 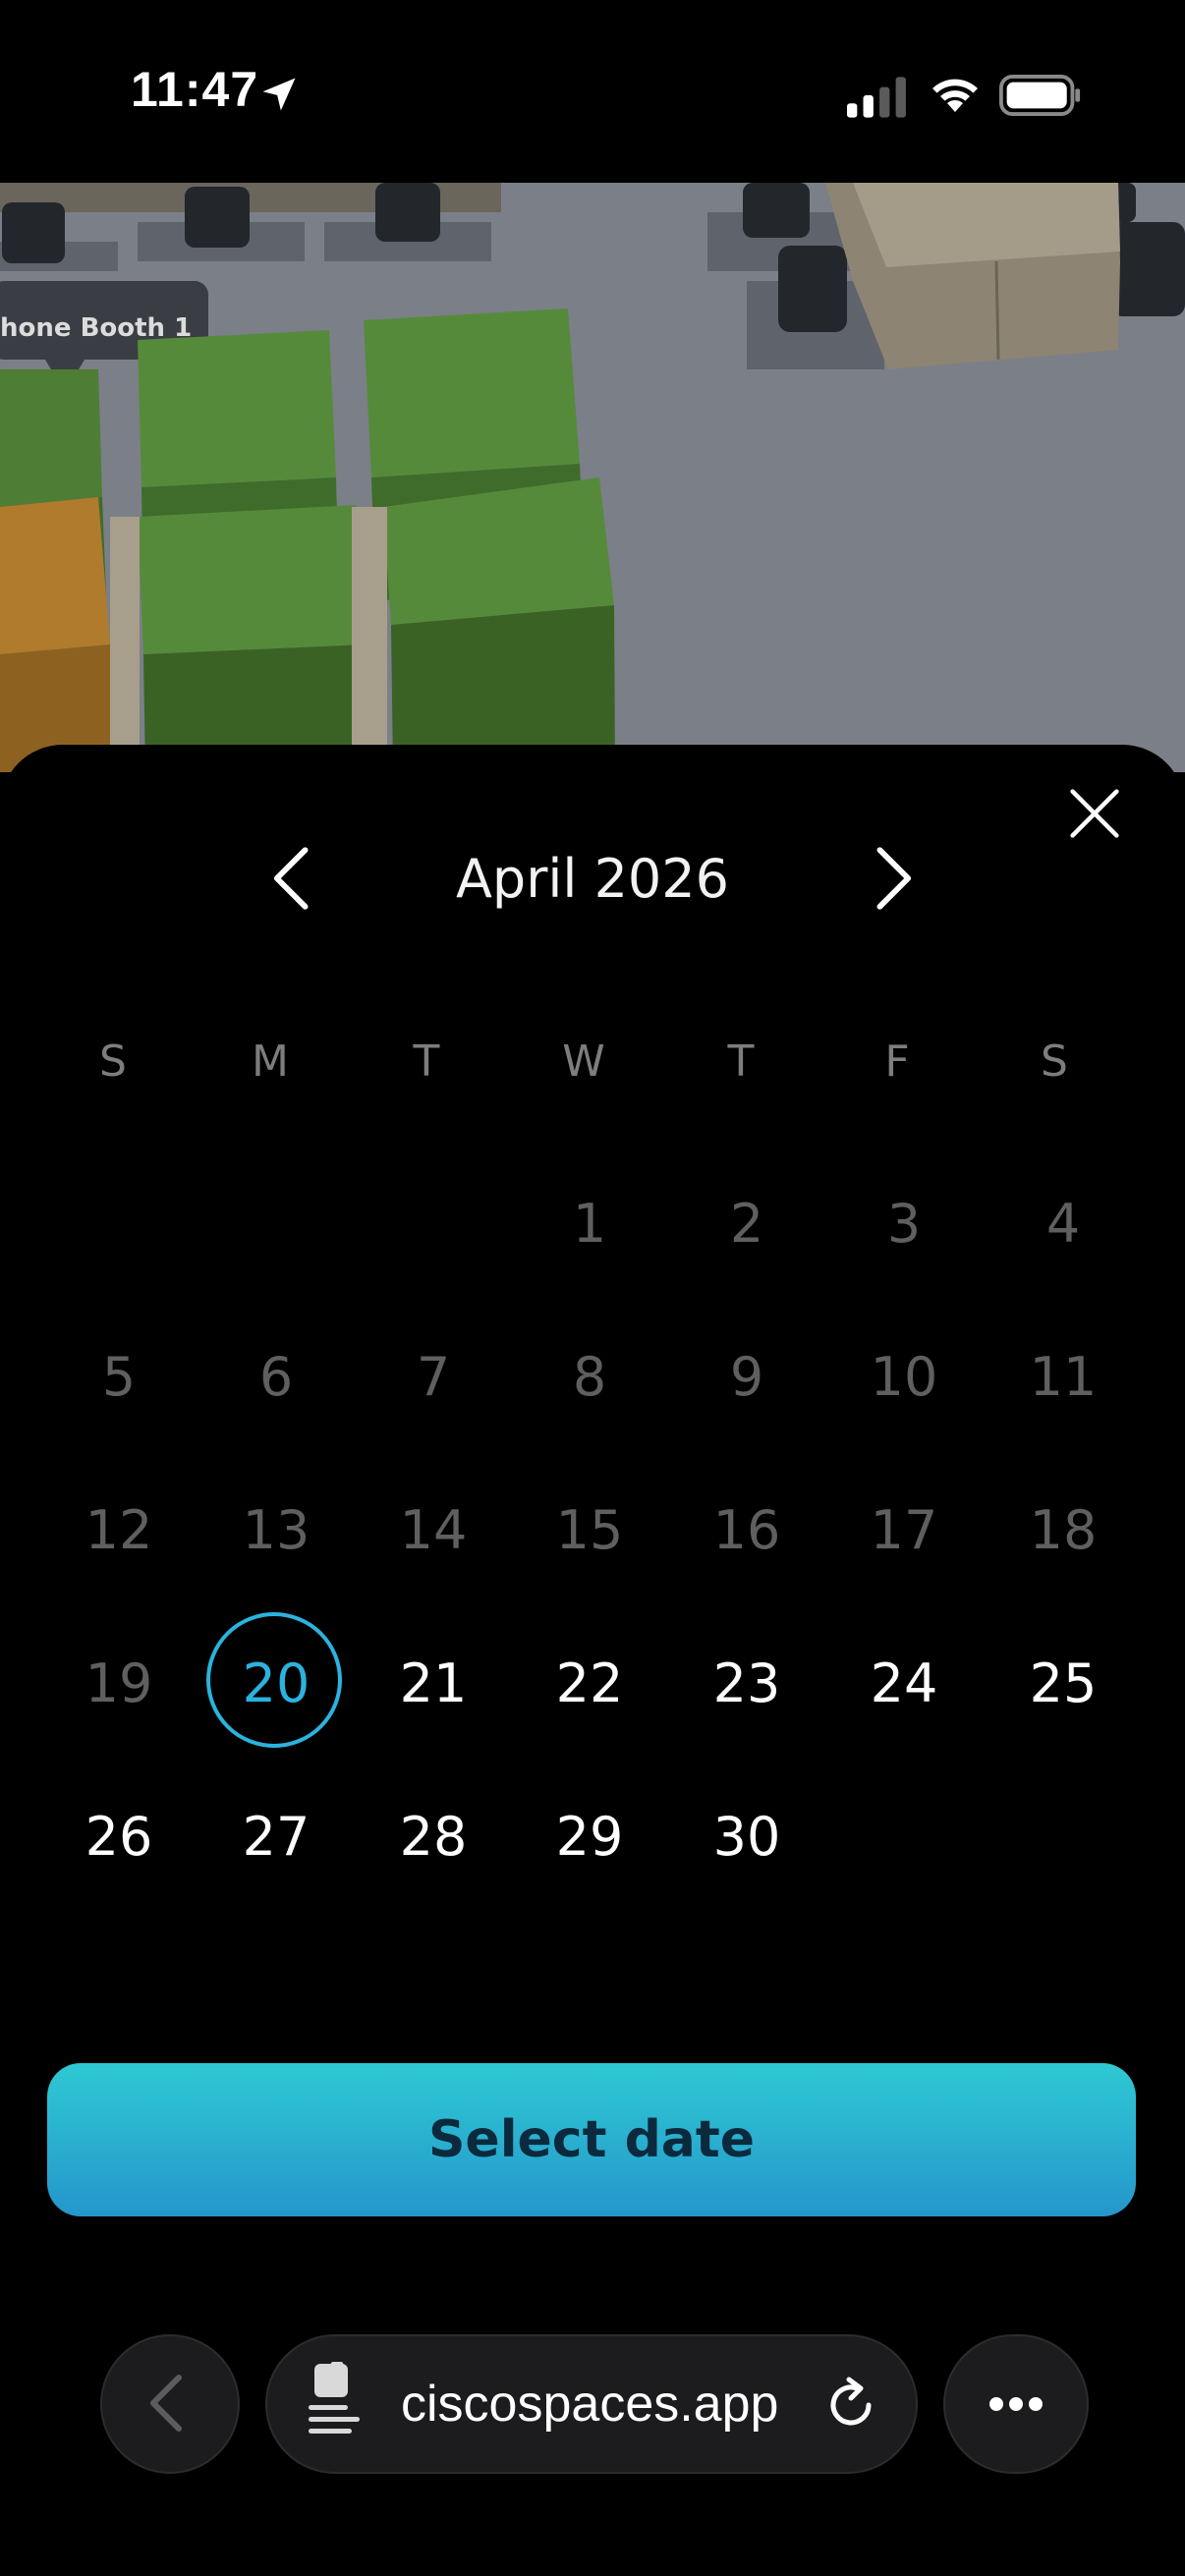 I want to click on page-info-icon, so click(x=335, y=2399).